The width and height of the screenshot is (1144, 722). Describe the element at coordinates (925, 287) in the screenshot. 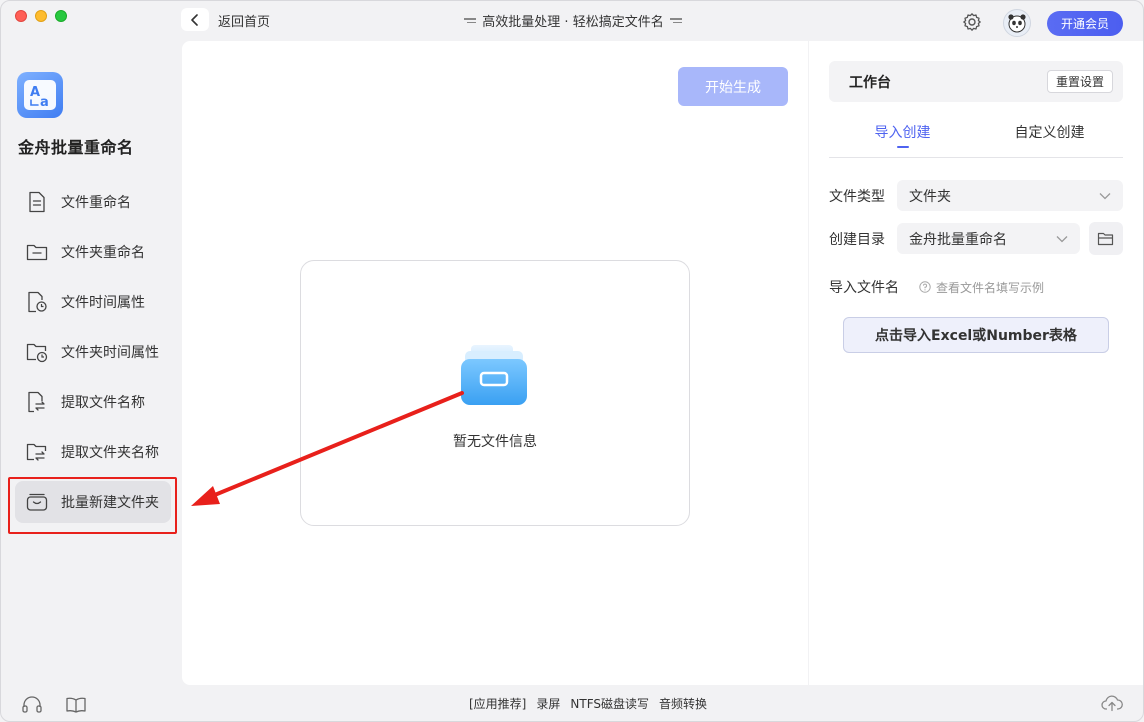

I see `question-circle-icon` at that location.